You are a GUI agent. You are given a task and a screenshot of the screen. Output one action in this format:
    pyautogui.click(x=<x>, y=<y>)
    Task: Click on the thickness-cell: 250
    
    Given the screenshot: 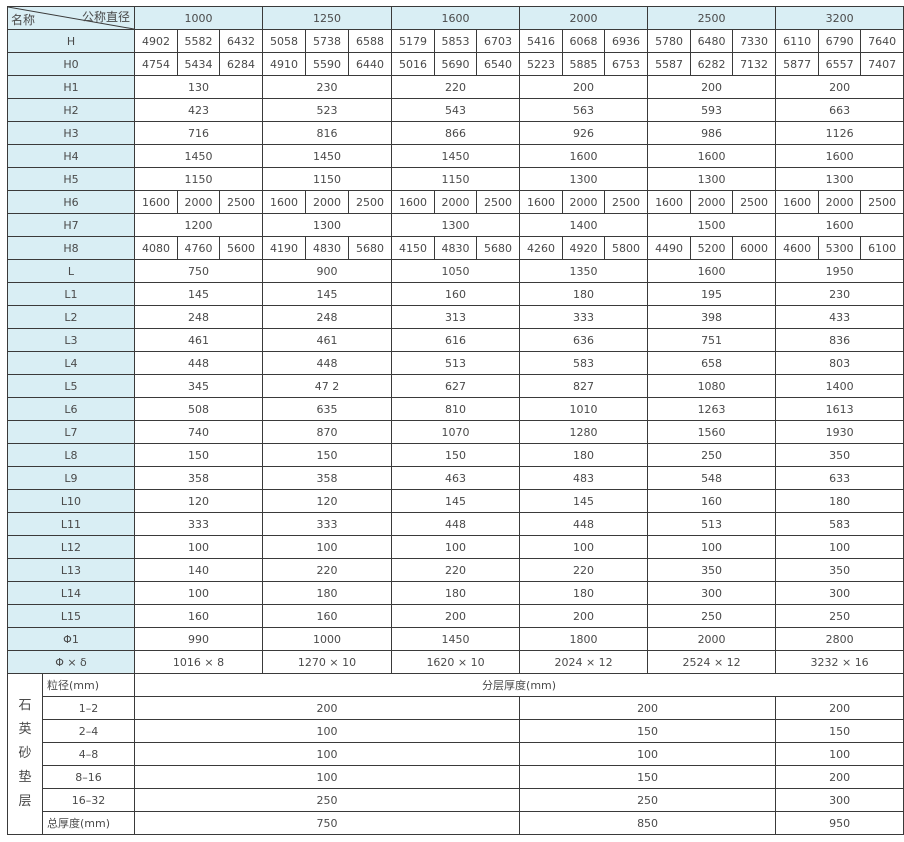 What is the action you would take?
    pyautogui.click(x=648, y=800)
    